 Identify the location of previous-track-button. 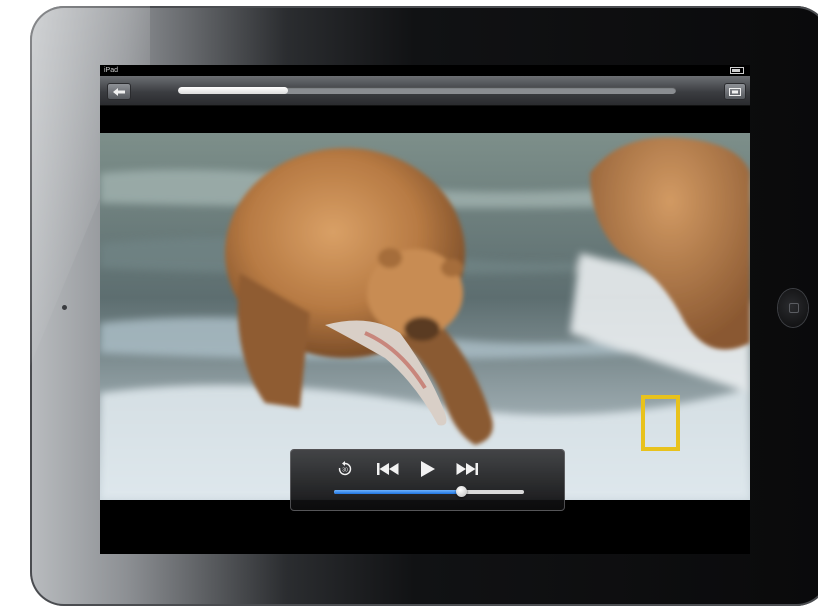
(388, 469).